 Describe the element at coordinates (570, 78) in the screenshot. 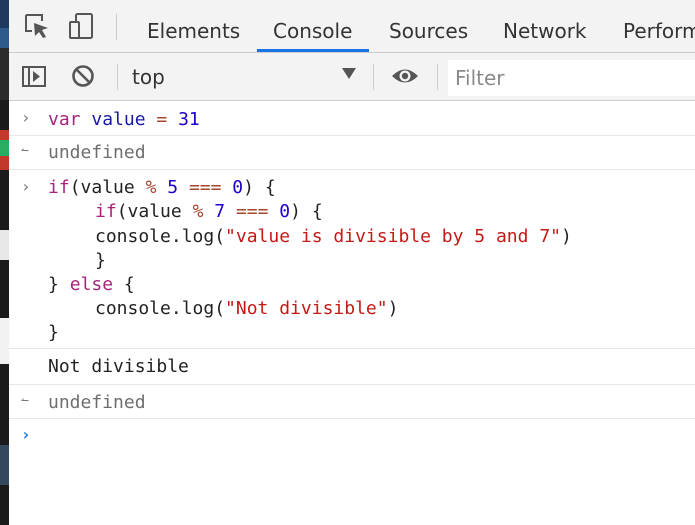

I see `filter-input` at that location.